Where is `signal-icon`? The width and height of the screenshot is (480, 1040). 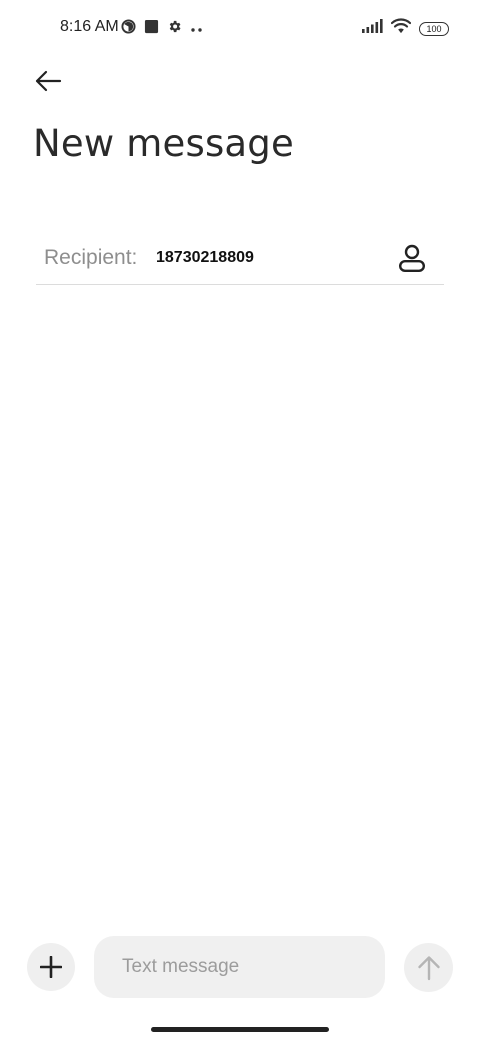
signal-icon is located at coordinates (372, 28).